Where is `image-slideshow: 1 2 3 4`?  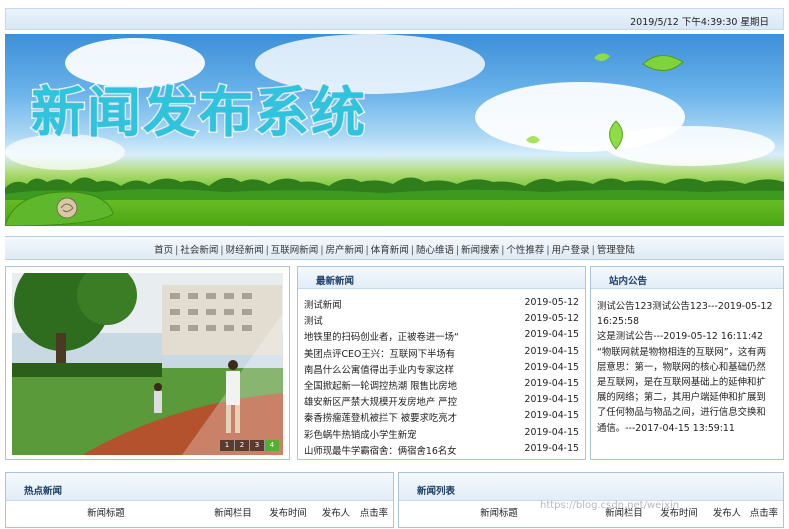 image-slideshow: 1 2 3 4 is located at coordinates (147, 363).